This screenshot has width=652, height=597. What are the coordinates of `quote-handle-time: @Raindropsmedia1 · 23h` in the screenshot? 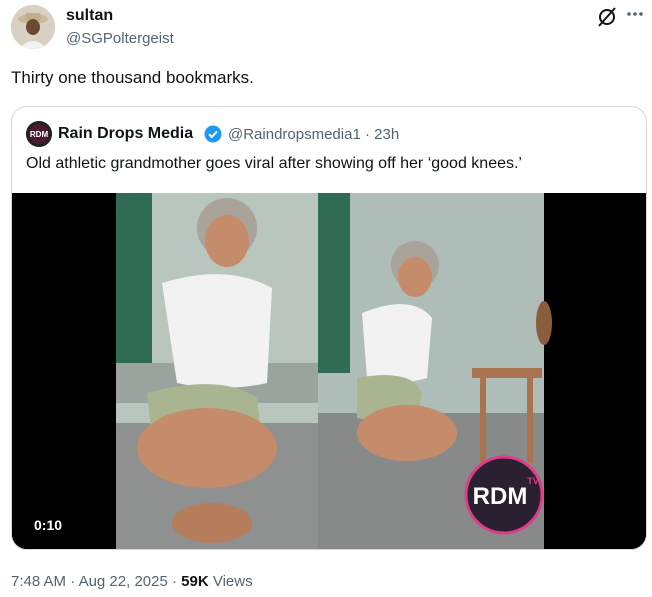 It's located at (313, 134).